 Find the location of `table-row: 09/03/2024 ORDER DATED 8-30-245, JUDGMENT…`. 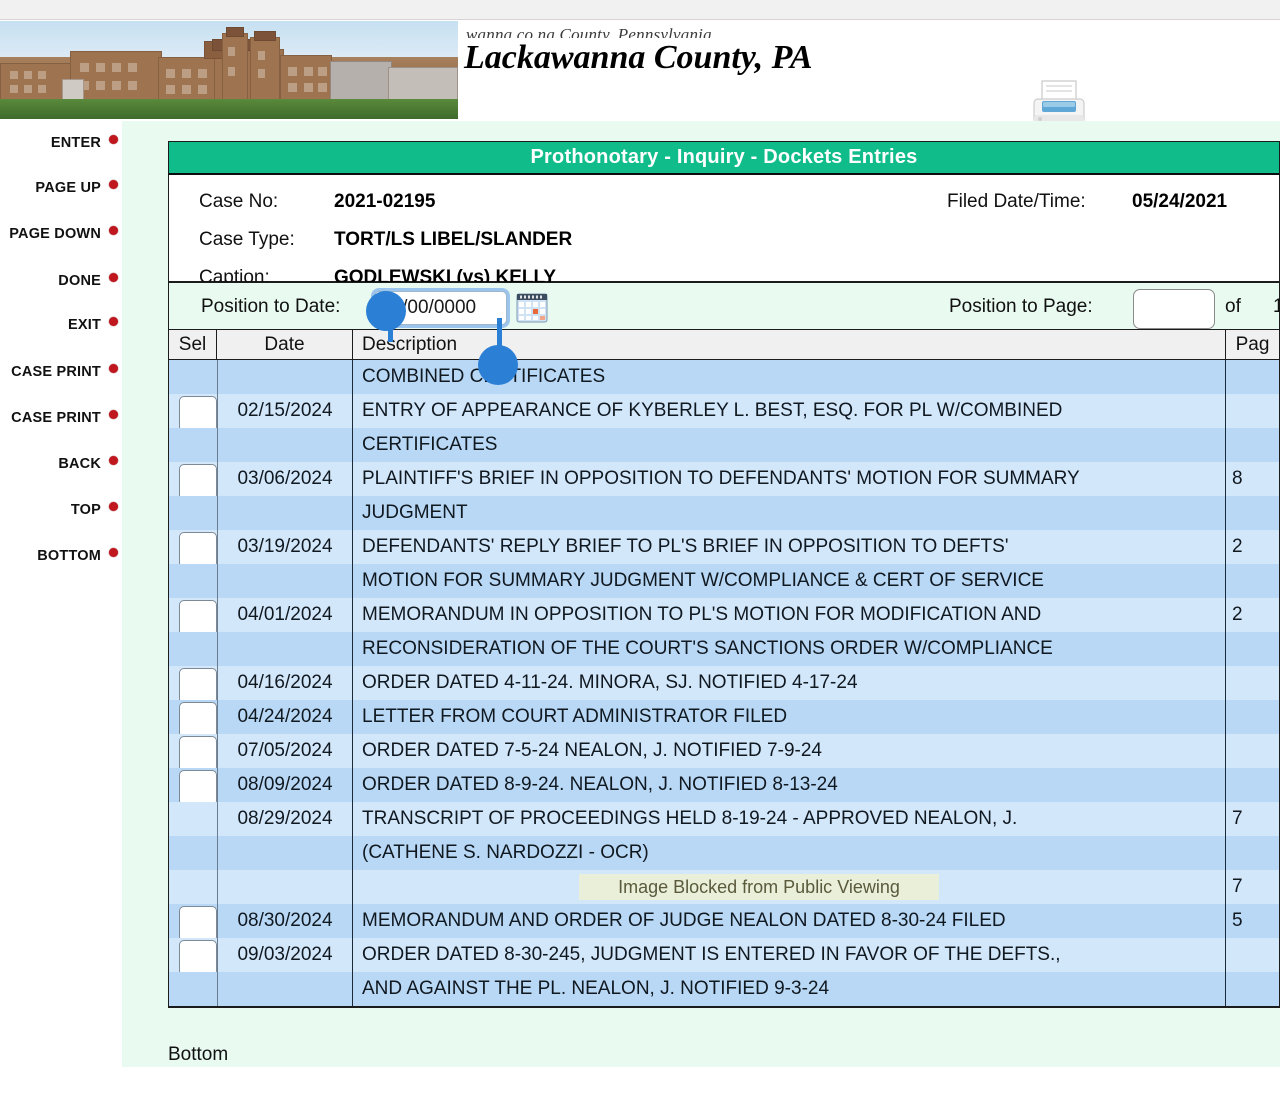

table-row: 09/03/2024 ORDER DATED 8-30-245, JUDGMENT… is located at coordinates (724, 957).